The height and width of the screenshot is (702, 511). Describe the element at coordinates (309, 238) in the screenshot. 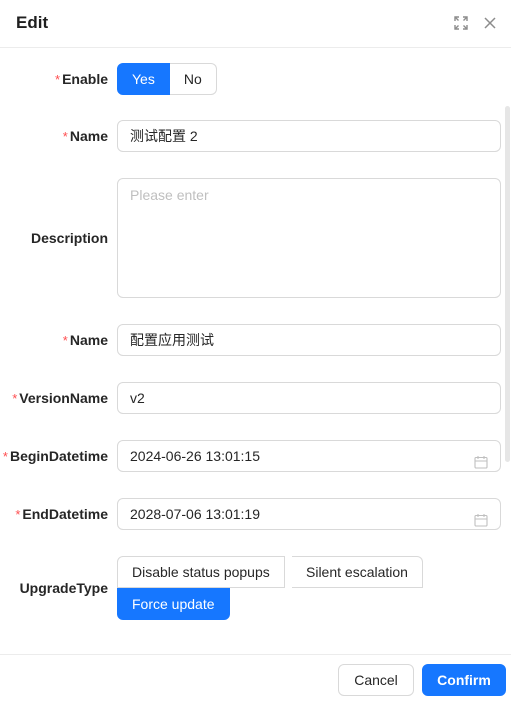

I see `description-textarea: Please enter` at that location.